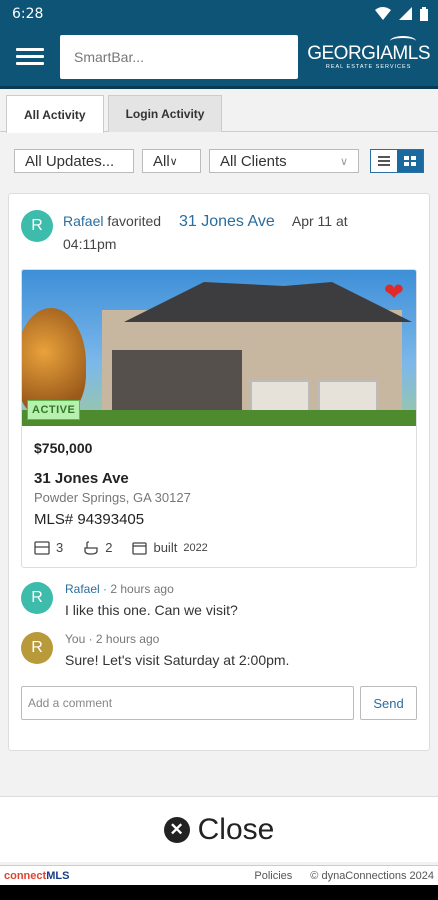 The image size is (438, 900). I want to click on grid-view-button, so click(410, 161).